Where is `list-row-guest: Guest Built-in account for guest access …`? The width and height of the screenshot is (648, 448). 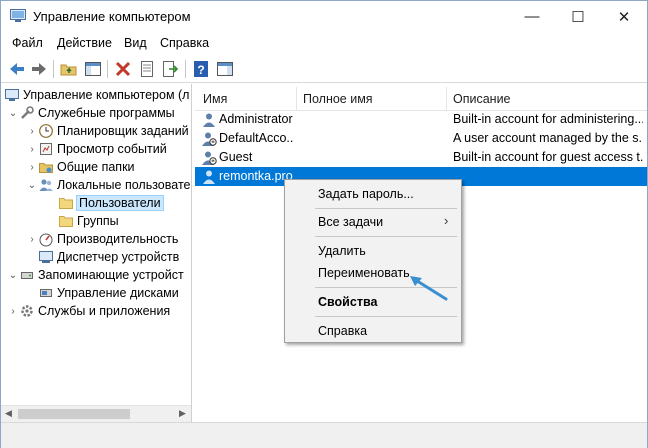
list-row-guest: Guest Built-in account for guest access … is located at coordinates (421, 157).